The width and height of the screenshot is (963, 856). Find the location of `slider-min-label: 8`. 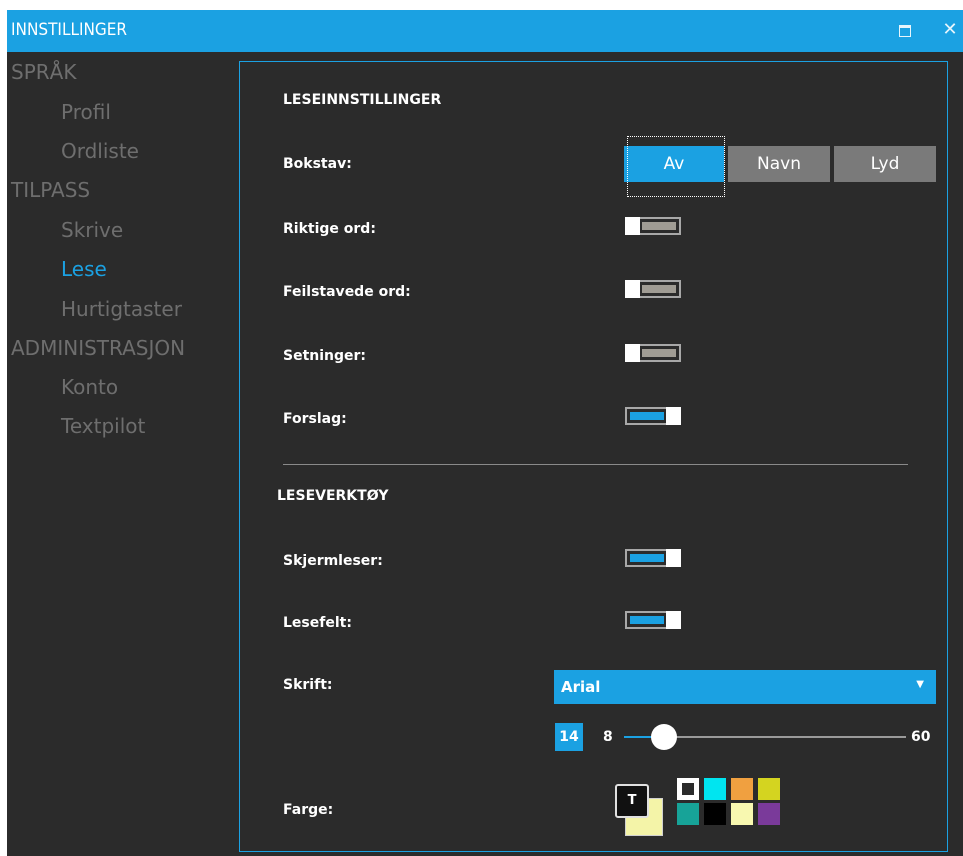

slider-min-label: 8 is located at coordinates (608, 737).